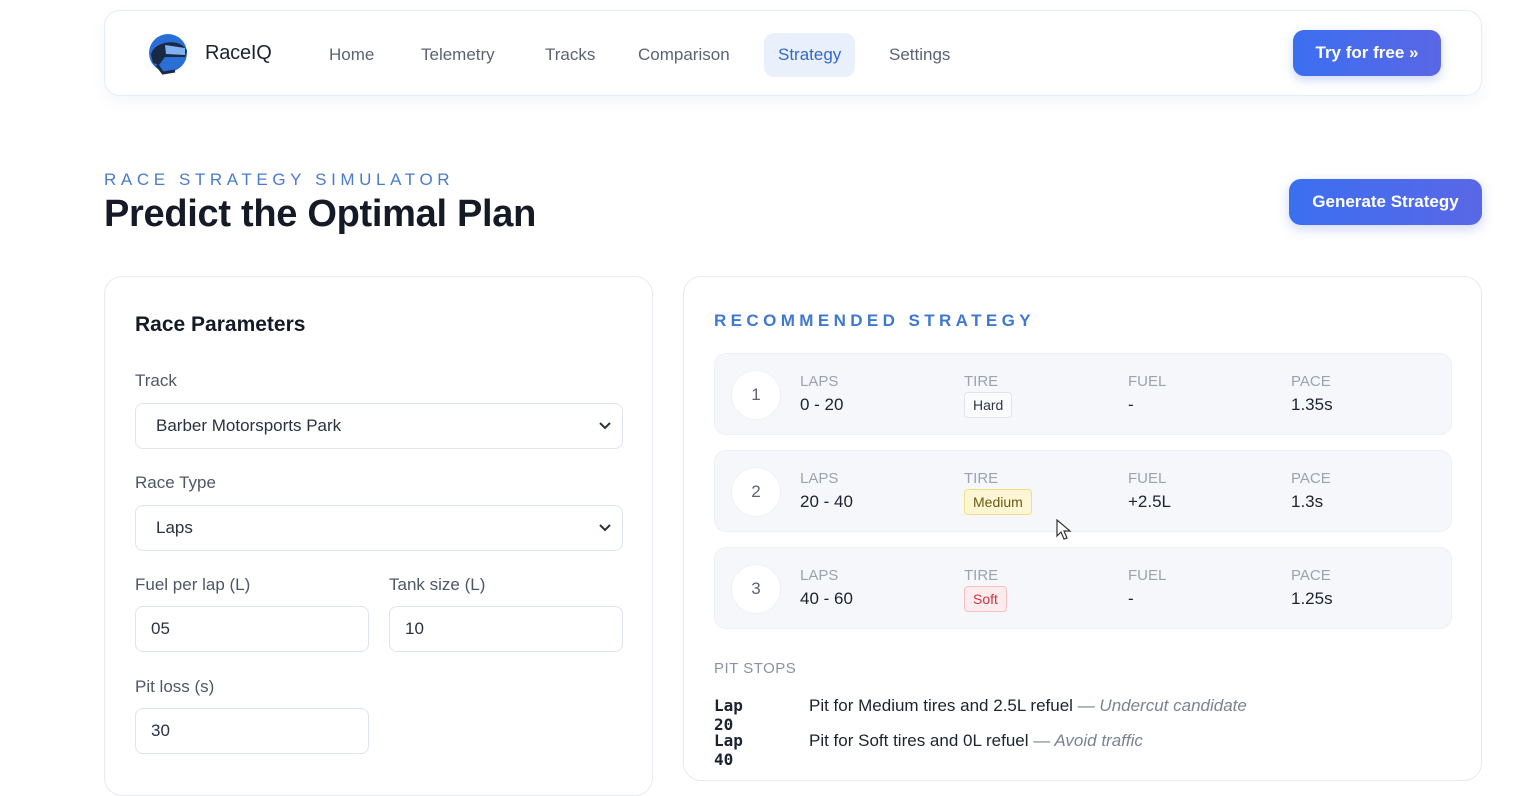  What do you see at coordinates (826, 598) in the screenshot?
I see `laps-value: 40 - 60` at bounding box center [826, 598].